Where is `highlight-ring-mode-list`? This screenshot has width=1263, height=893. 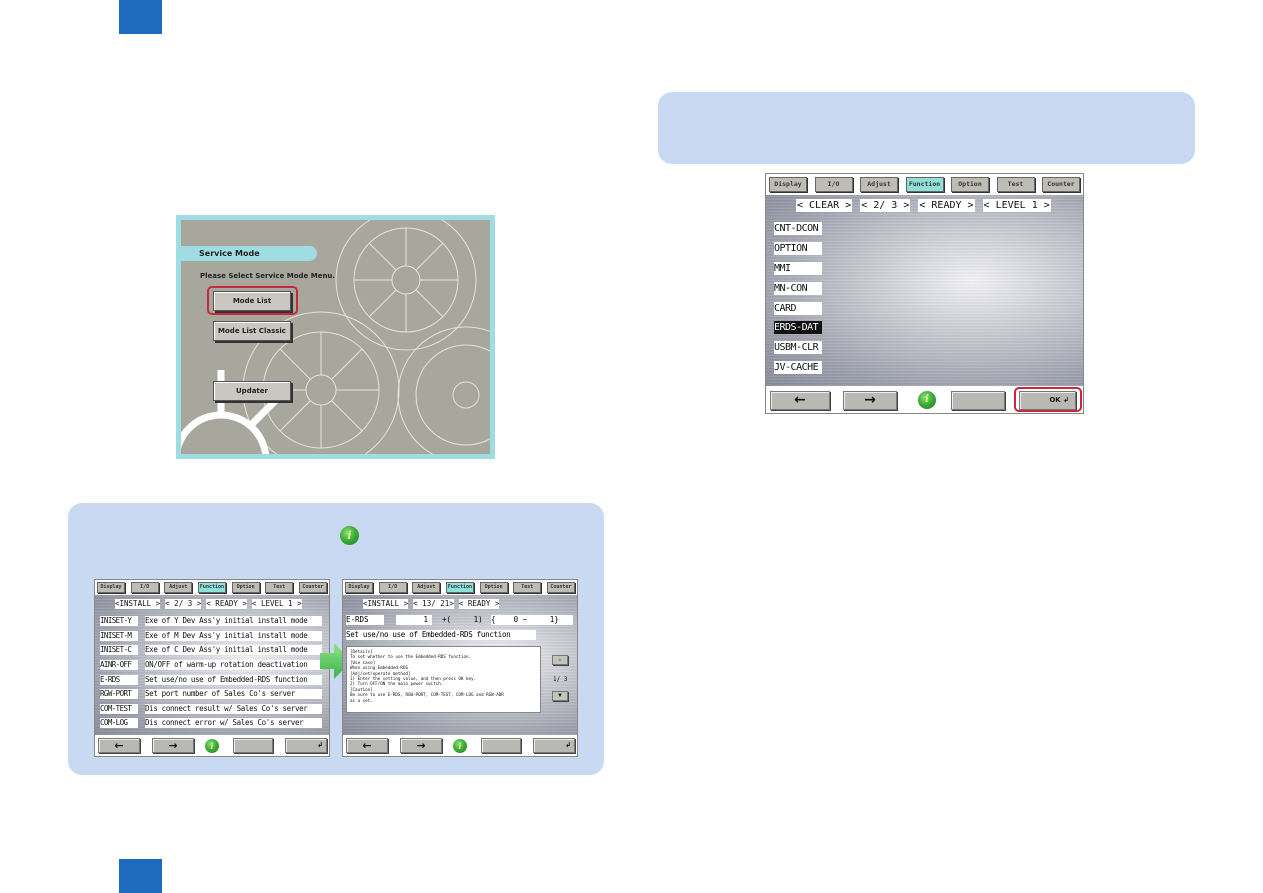 highlight-ring-mode-list is located at coordinates (252, 300).